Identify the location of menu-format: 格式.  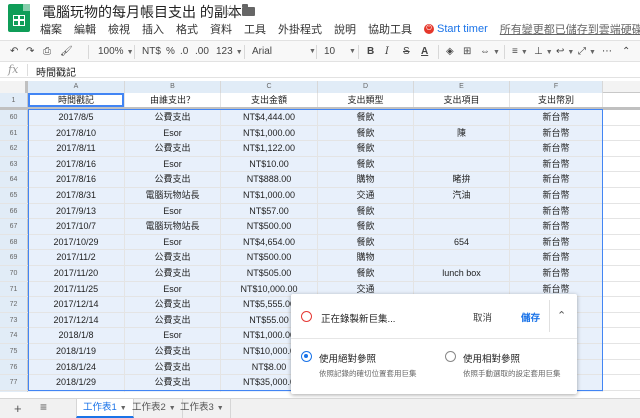
(187, 29).